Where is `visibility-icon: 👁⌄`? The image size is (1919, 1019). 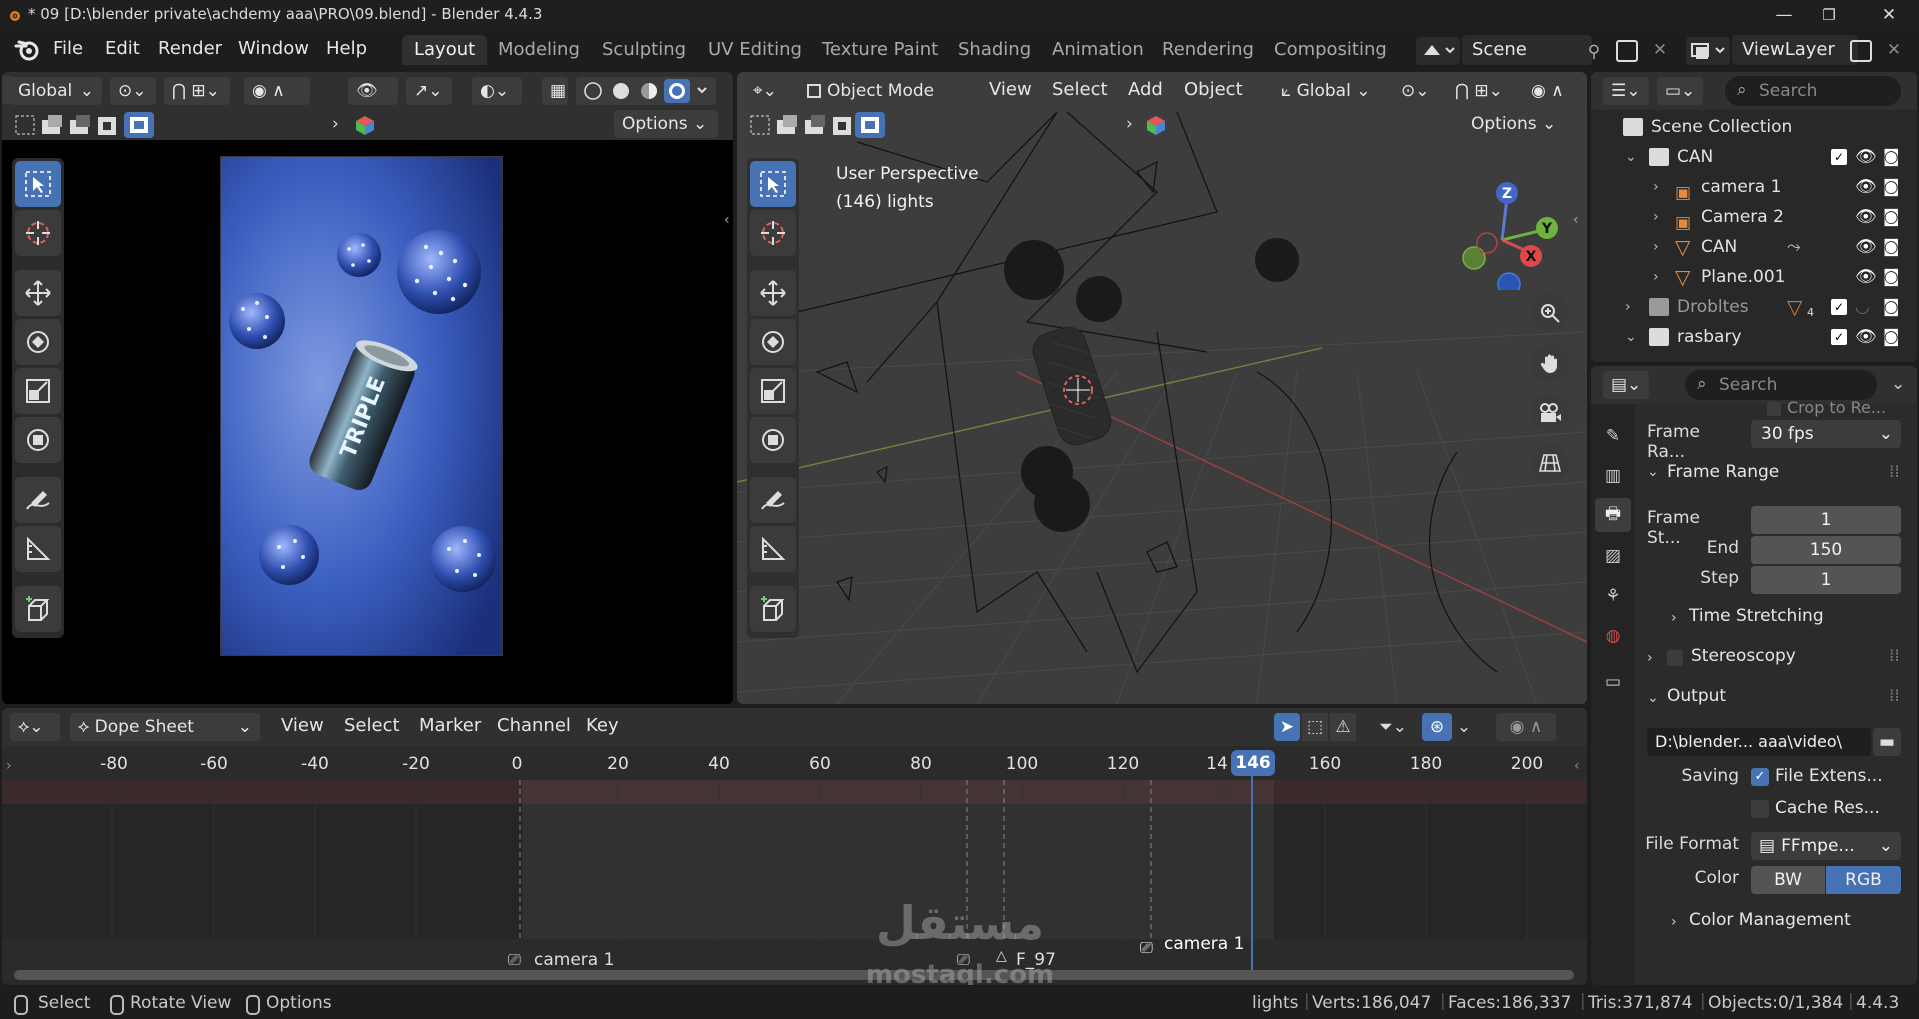 visibility-icon: 👁⌄ is located at coordinates (373, 103).